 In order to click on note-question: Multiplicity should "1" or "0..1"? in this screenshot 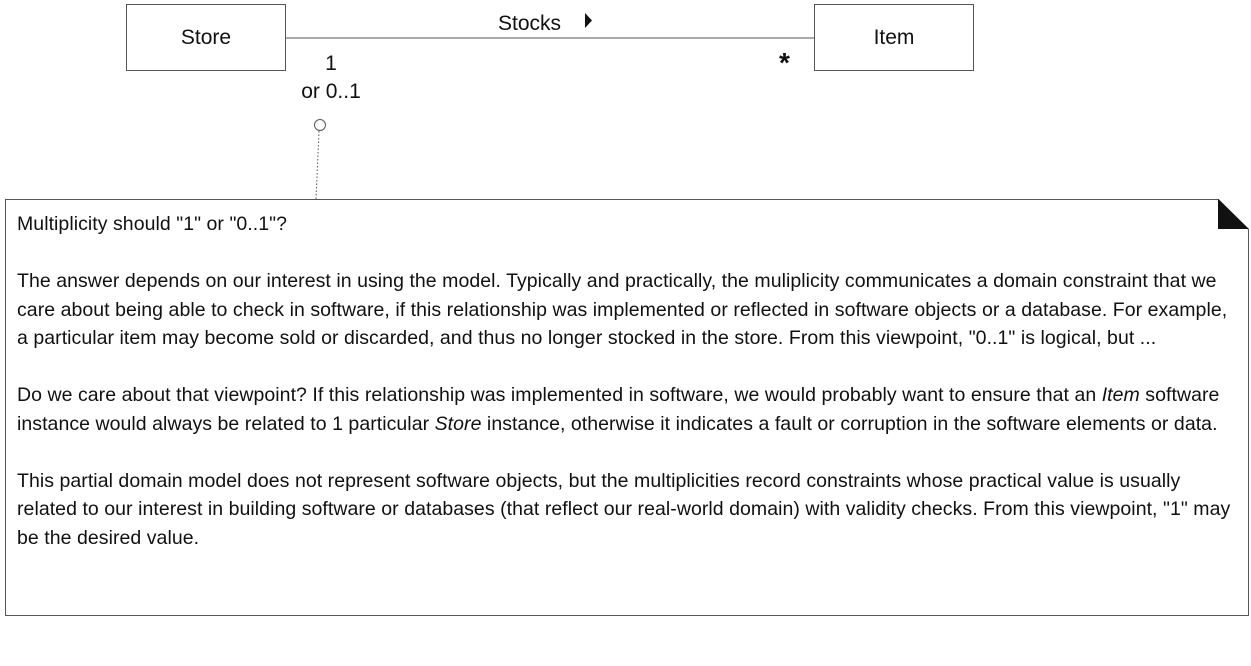, I will do `click(152, 224)`.